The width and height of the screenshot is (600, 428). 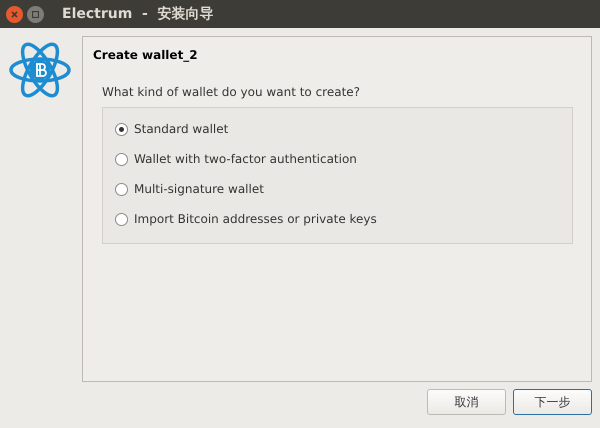 I want to click on option-label: Multi-signature wallet, so click(x=199, y=189).